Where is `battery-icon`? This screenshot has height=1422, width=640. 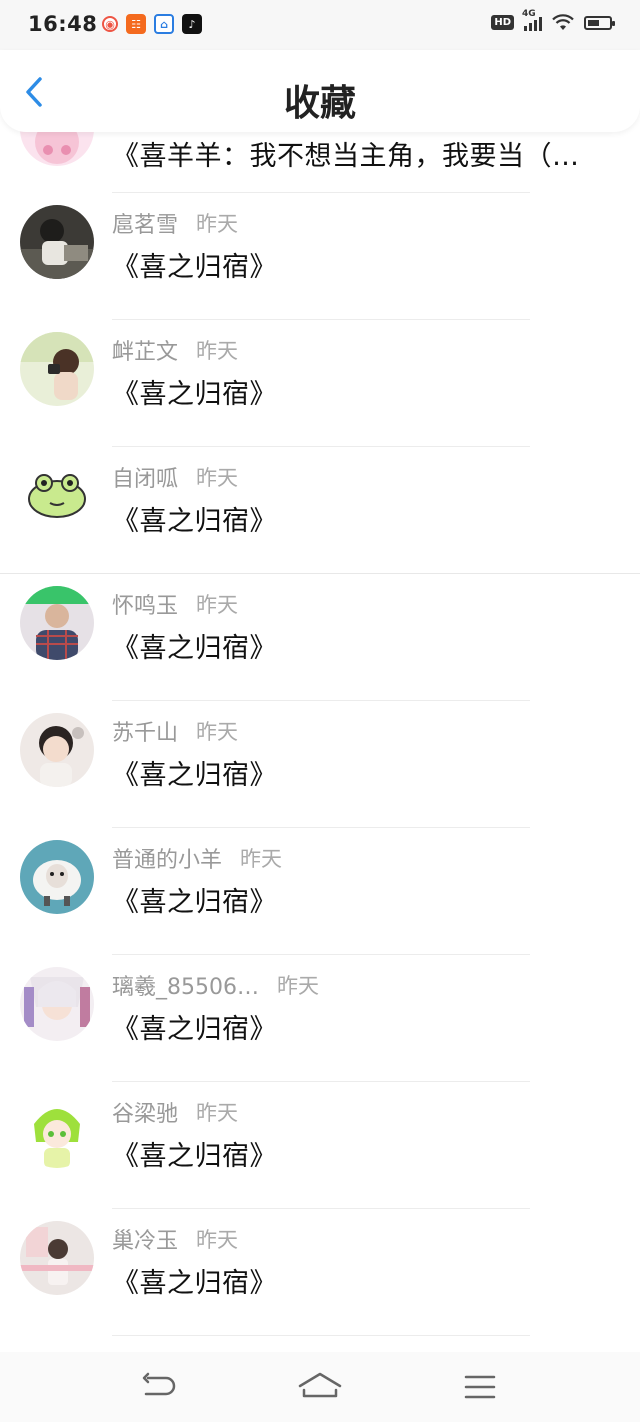 battery-icon is located at coordinates (599, 22).